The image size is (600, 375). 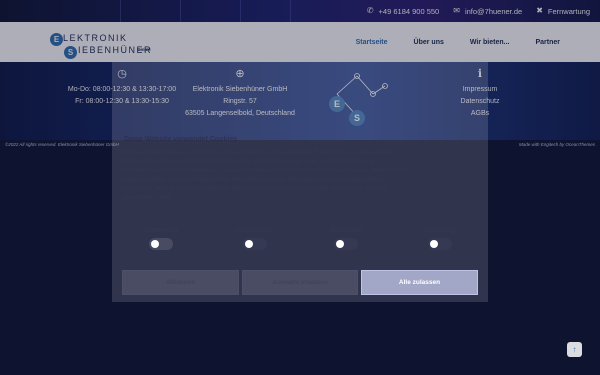 What do you see at coordinates (346, 244) in the screenshot?
I see `switch-statistiken` at bounding box center [346, 244].